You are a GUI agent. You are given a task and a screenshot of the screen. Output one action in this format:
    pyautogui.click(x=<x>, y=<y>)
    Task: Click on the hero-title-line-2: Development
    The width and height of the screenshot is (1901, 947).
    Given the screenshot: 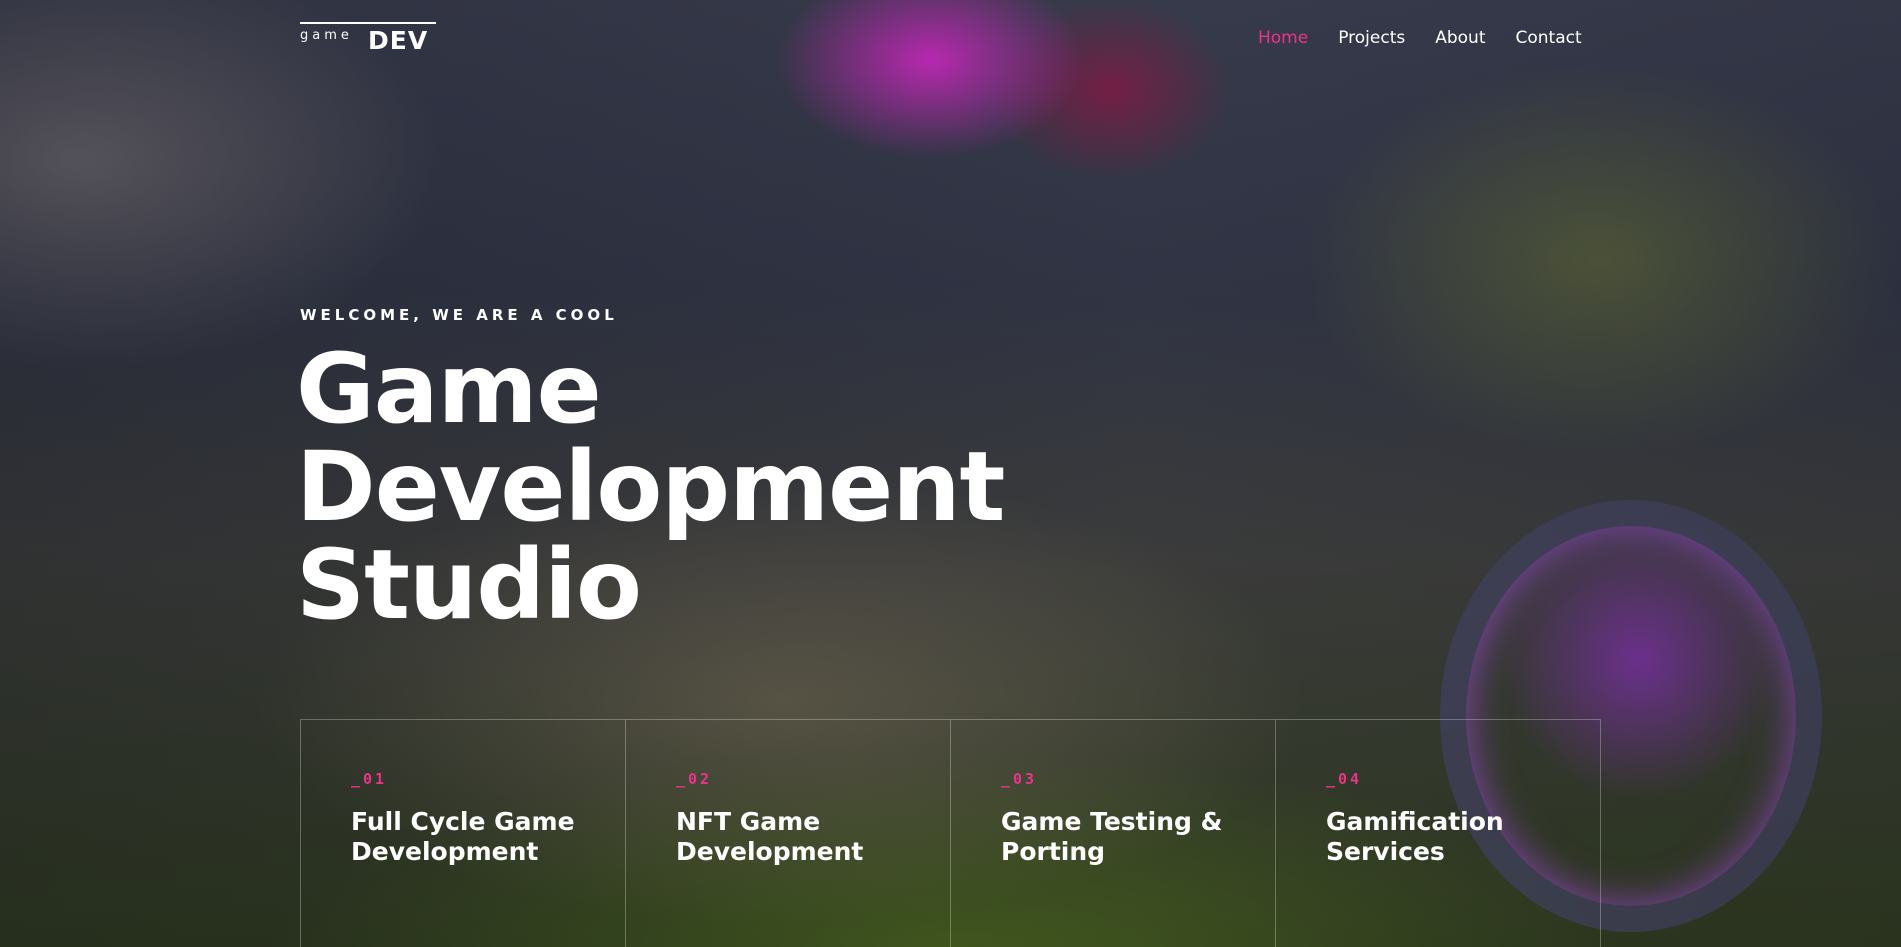 What is the action you would take?
    pyautogui.click(x=650, y=487)
    